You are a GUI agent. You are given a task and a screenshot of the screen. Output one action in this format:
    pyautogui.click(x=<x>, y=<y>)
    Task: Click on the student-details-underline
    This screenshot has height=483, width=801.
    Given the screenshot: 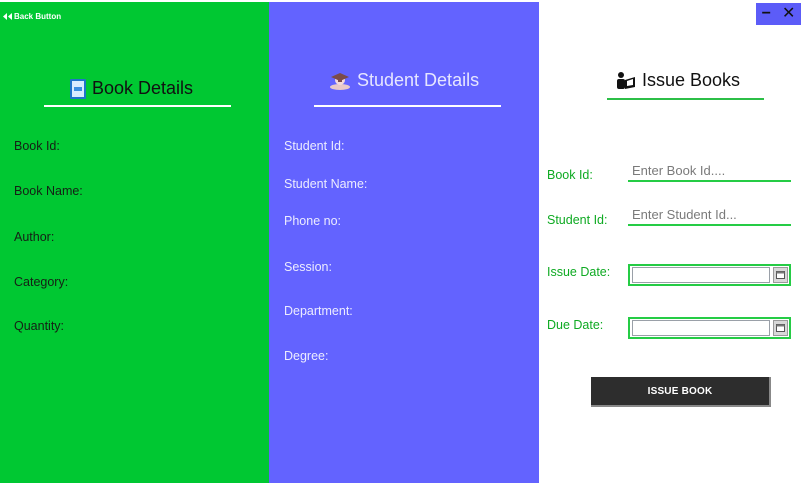 What is the action you would take?
    pyautogui.click(x=407, y=106)
    